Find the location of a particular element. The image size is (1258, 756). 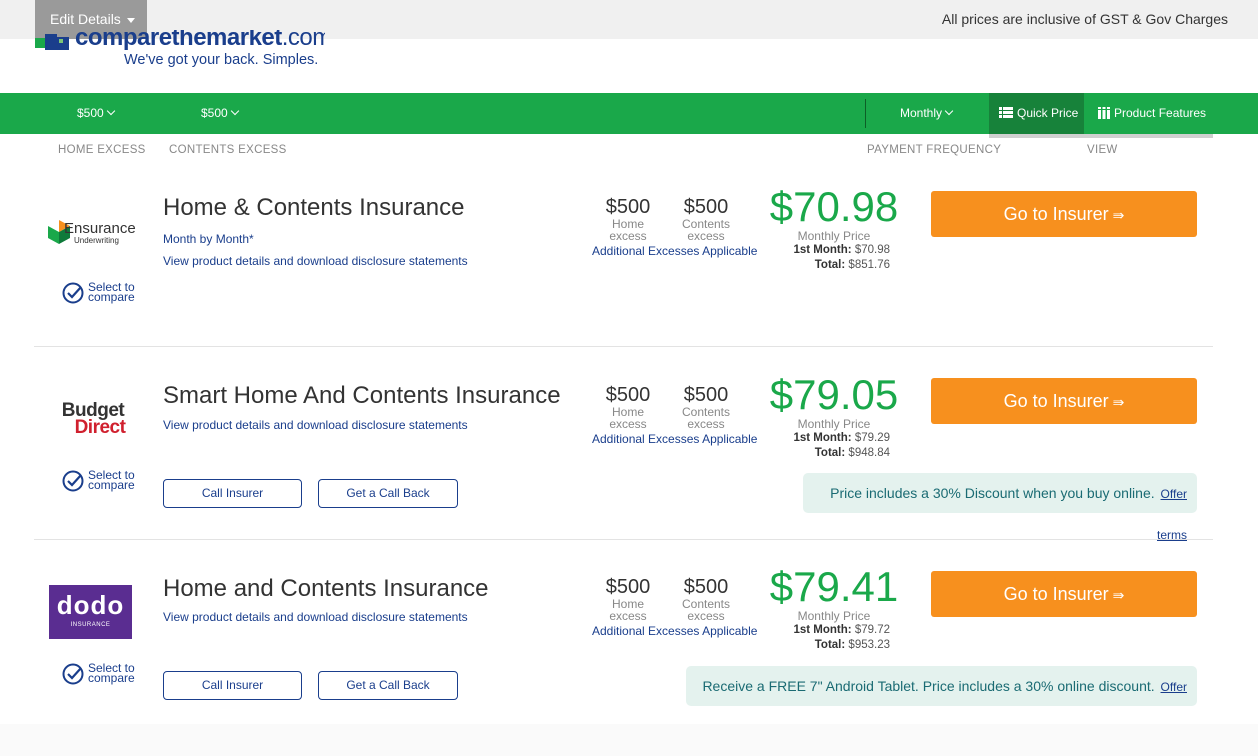

payment-note: Month by Month* is located at coordinates (208, 239).